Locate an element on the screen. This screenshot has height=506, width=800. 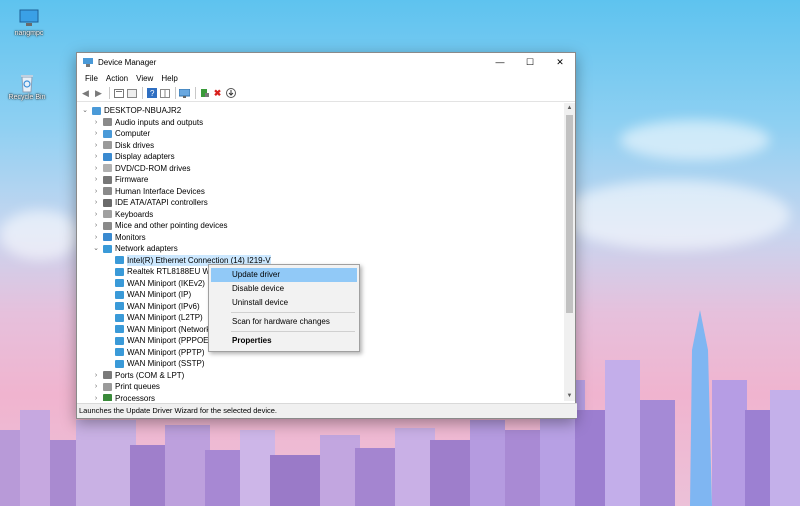
help-icon: ? is located at coordinates (151, 93).